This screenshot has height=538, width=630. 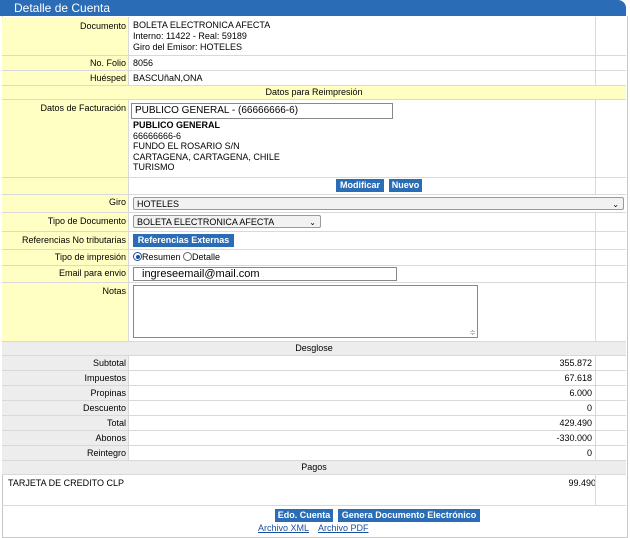 What do you see at coordinates (580, 393) in the screenshot?
I see `desglose-row-value: 6.000` at bounding box center [580, 393].